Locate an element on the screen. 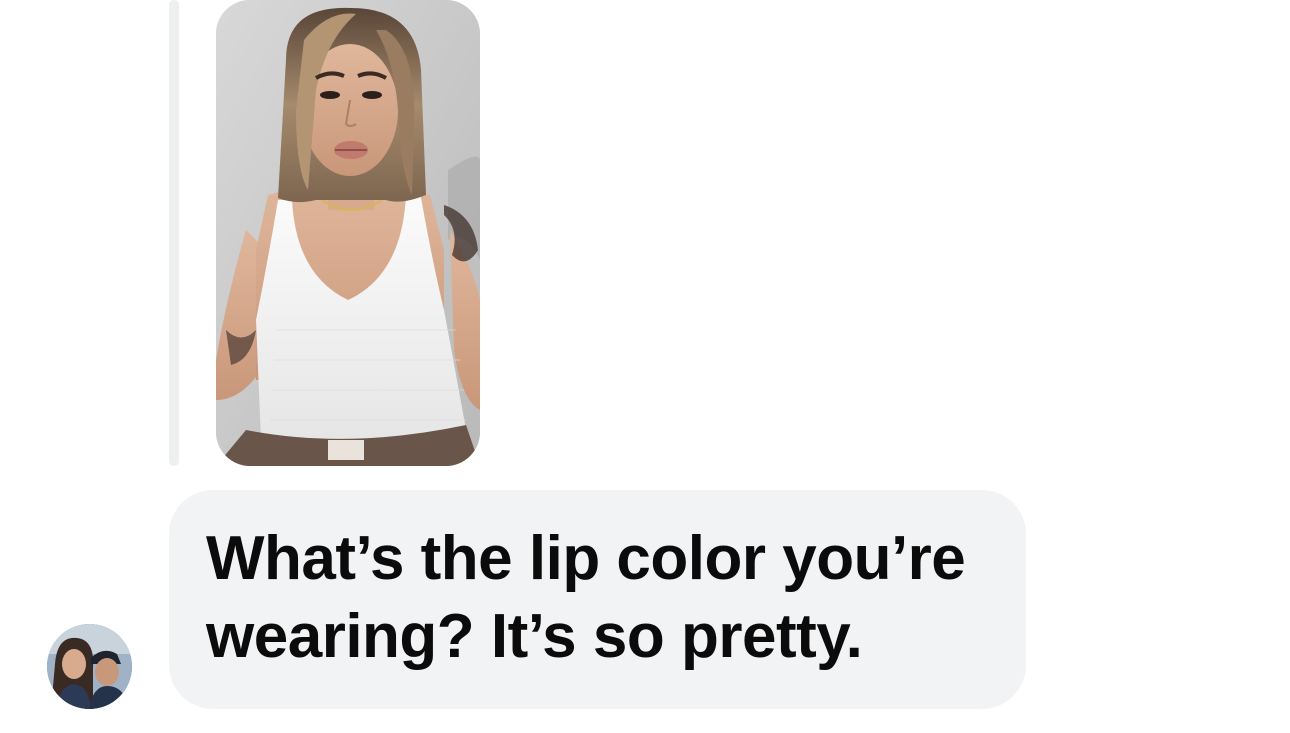 This screenshot has height=733, width=1290. shared-media-thumbnail is located at coordinates (348, 233).